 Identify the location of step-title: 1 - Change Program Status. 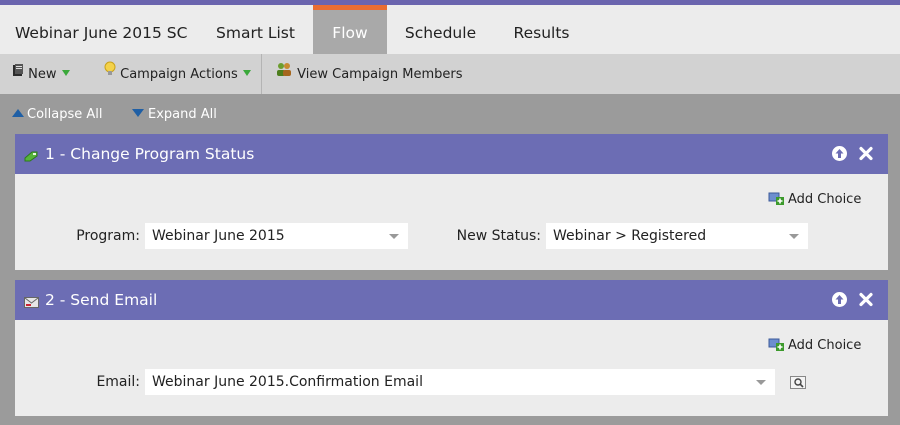
(150, 154).